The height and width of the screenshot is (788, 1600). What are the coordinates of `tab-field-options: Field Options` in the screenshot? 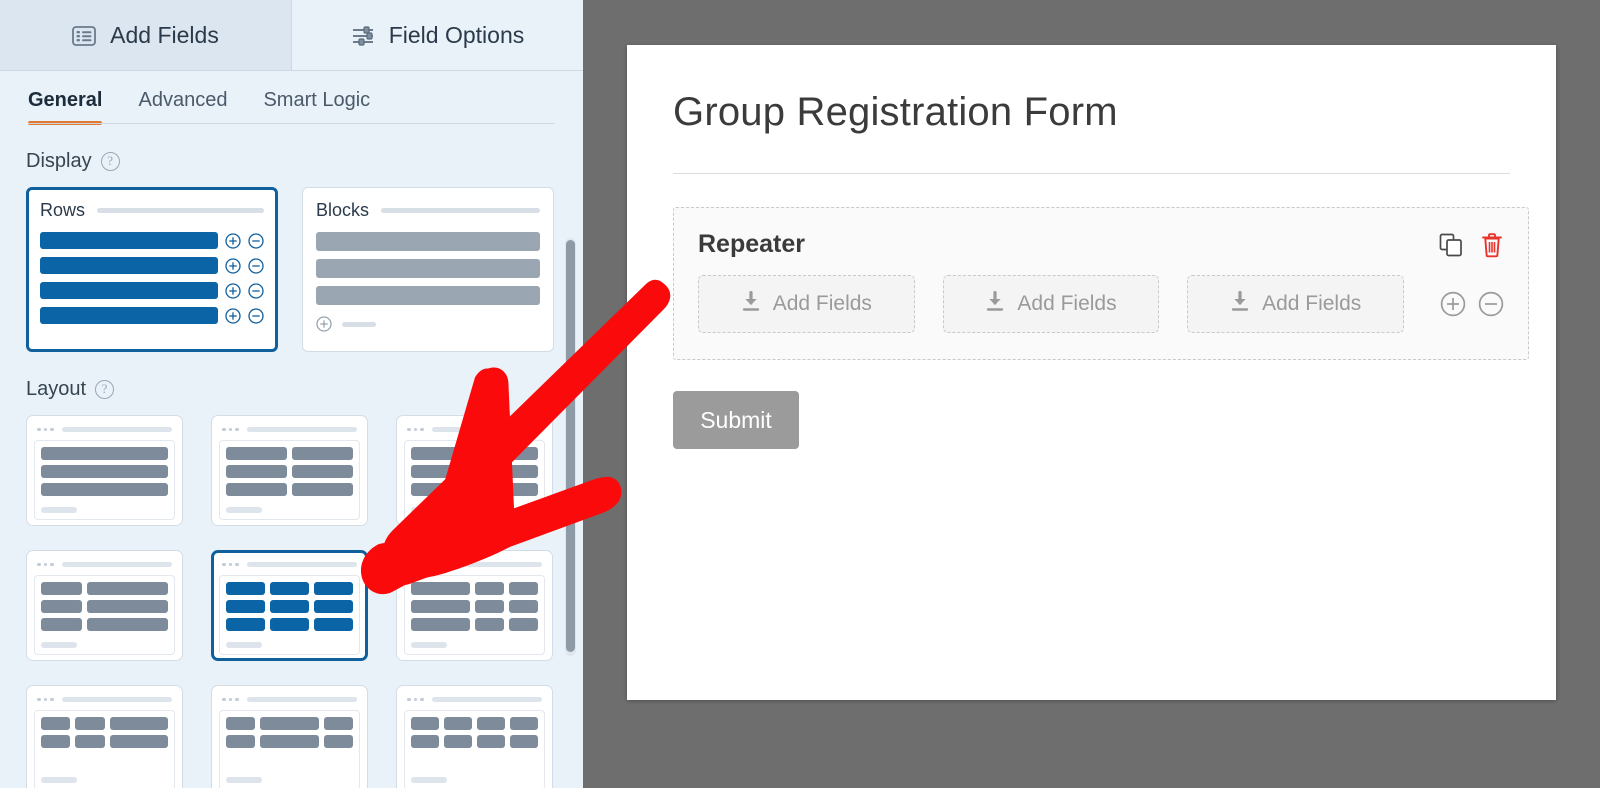 It's located at (437, 35).